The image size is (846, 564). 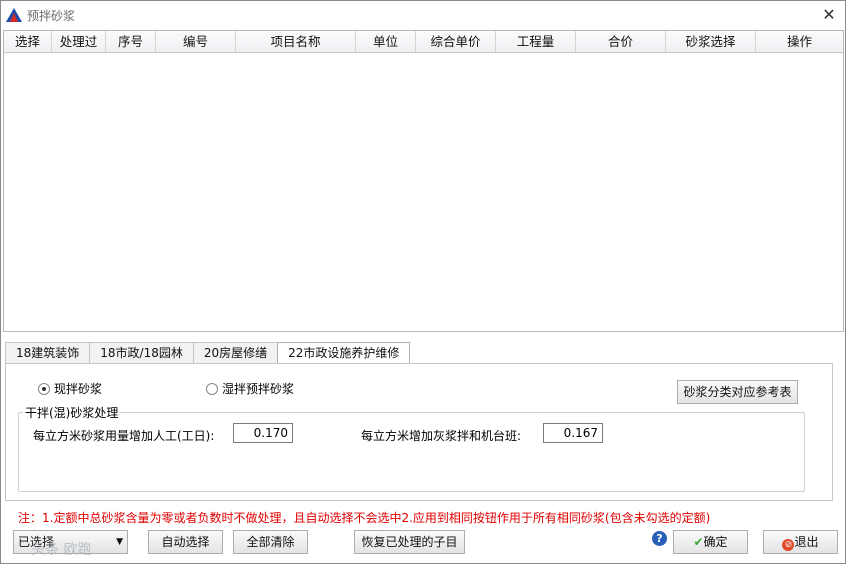 What do you see at coordinates (711, 41) in the screenshot?
I see `column-header-mortar-choice: 砂浆选择` at bounding box center [711, 41].